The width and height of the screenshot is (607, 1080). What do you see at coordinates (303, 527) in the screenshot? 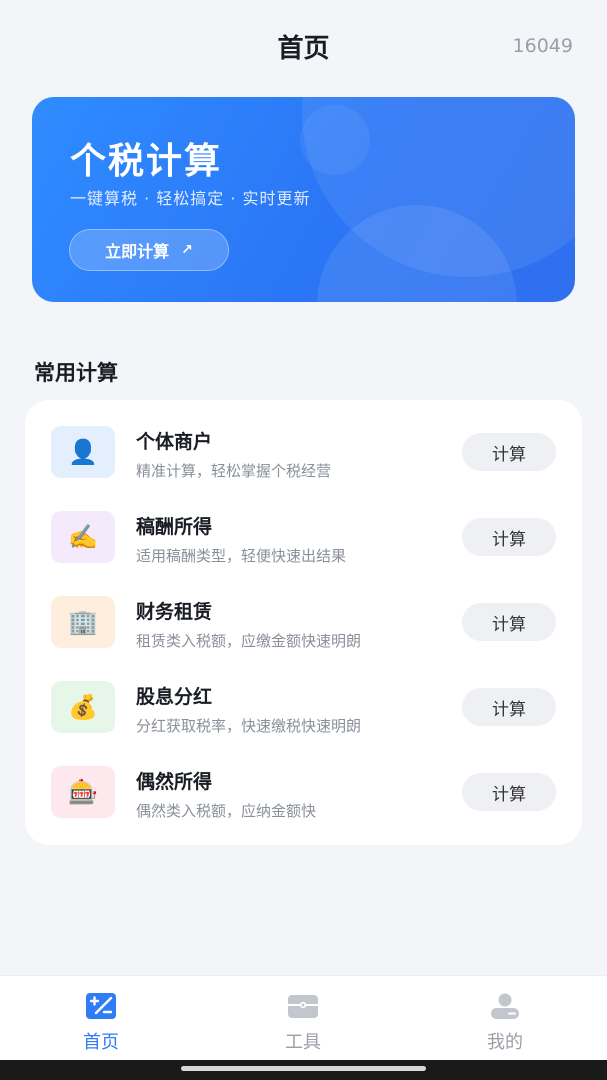
I see `list-item: ✍️ 稿酬所得 适用稿酬类型，轻便快速出结果 计算` at bounding box center [303, 527].